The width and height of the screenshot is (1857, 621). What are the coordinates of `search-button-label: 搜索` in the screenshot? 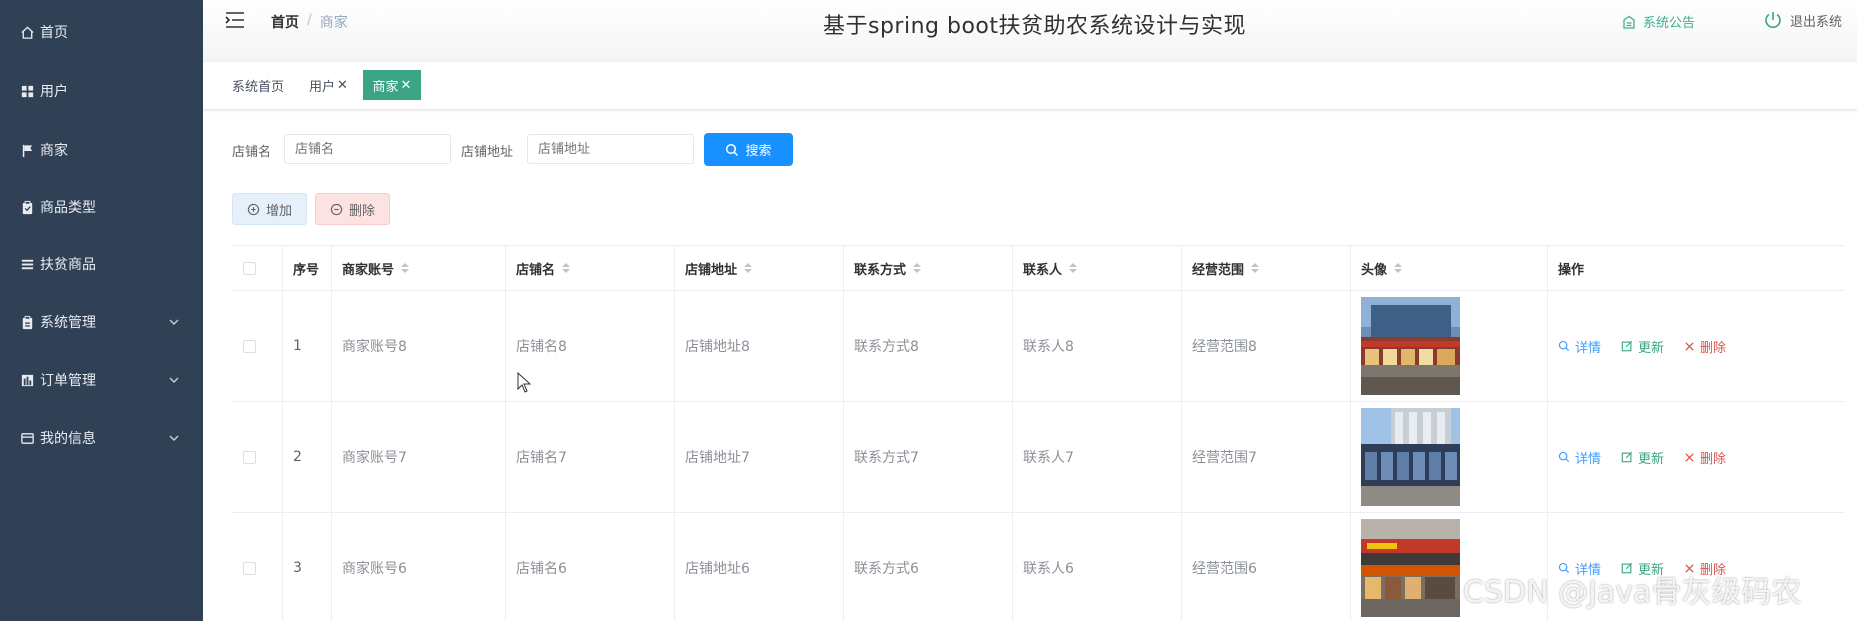 It's located at (758, 151).